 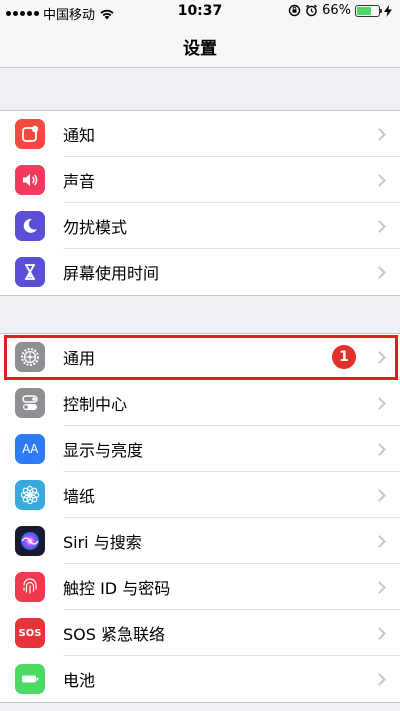 I want to click on status-right: 66%, so click(x=340, y=10).